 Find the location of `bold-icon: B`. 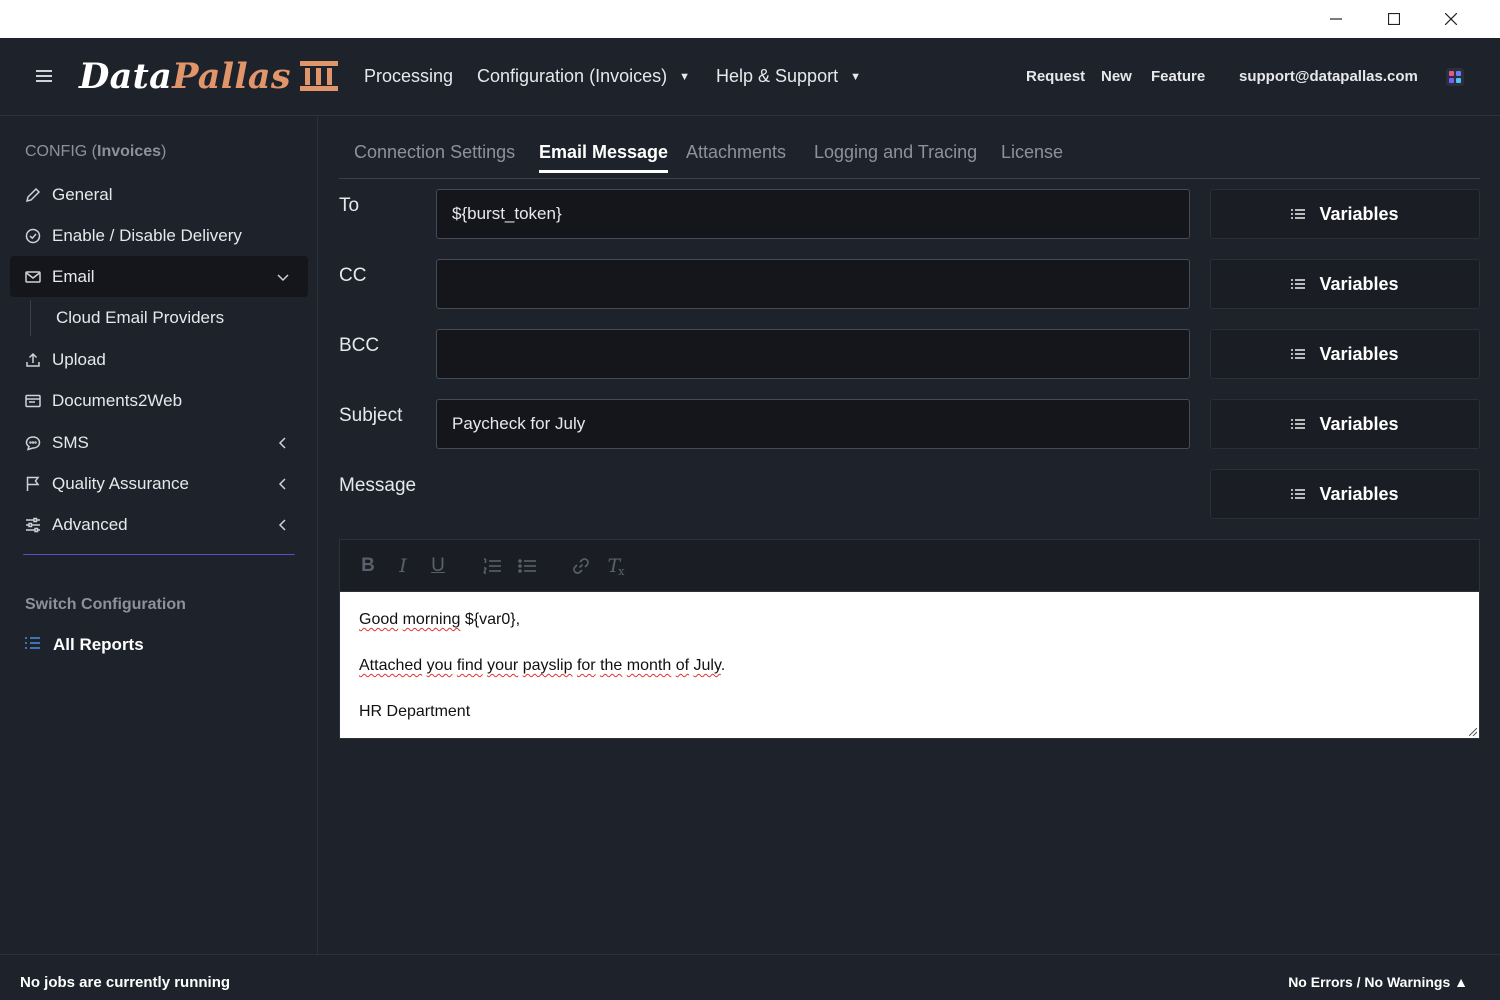

bold-icon: B is located at coordinates (368, 565).